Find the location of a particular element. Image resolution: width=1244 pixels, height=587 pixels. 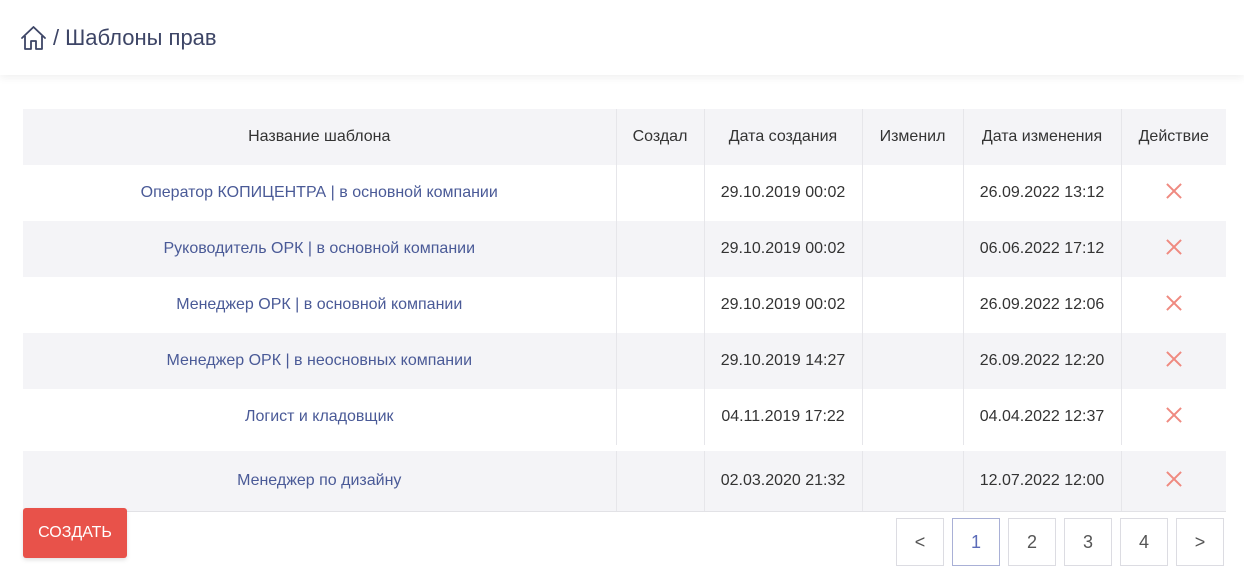

pagination: < 1 2 3 4 > is located at coordinates (1060, 542).